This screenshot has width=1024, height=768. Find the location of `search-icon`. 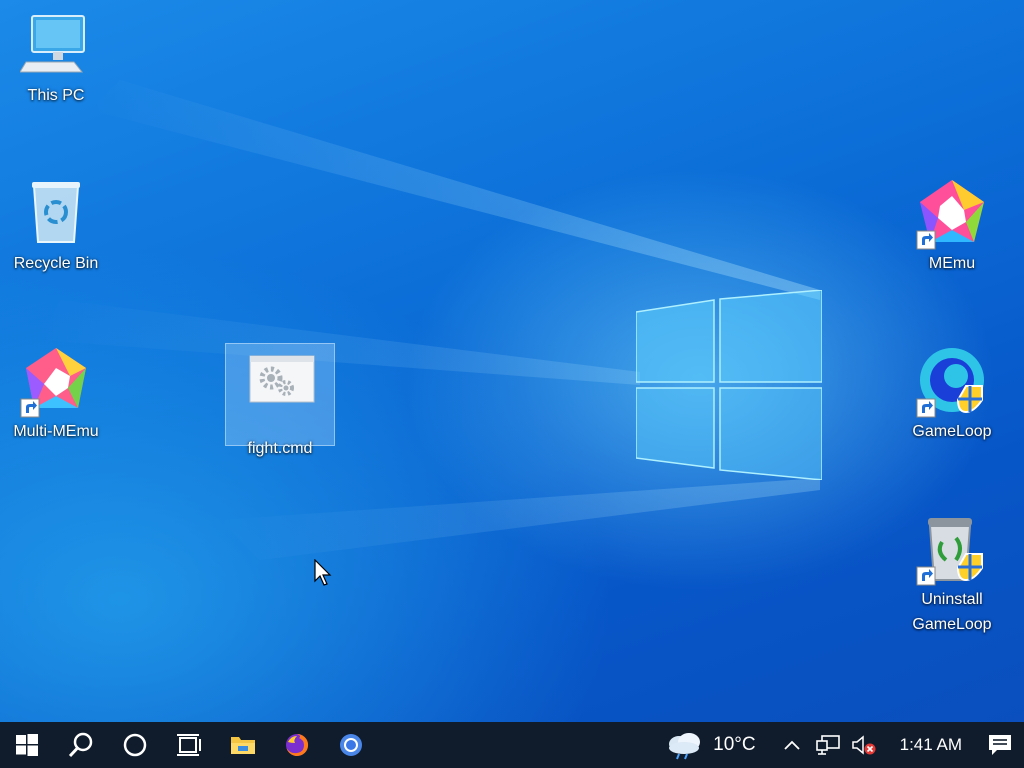

search-icon is located at coordinates (80, 745).